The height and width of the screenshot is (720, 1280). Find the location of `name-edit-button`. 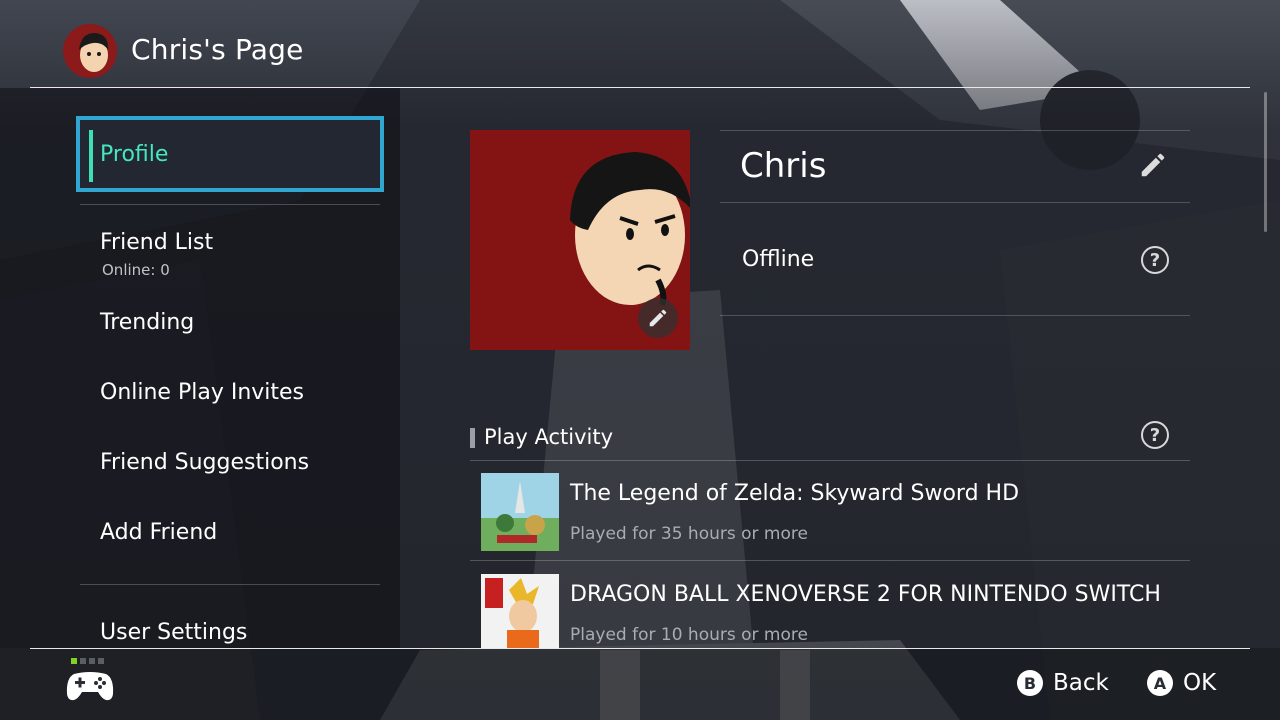

name-edit-button is located at coordinates (1154, 166).